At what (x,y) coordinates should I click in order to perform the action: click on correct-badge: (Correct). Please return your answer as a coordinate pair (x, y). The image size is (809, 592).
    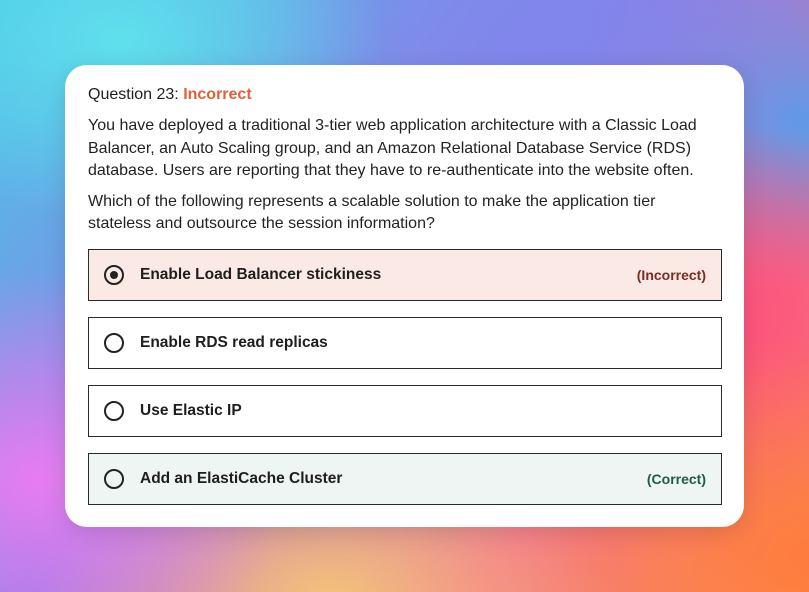
    Looking at the image, I should click on (676, 479).